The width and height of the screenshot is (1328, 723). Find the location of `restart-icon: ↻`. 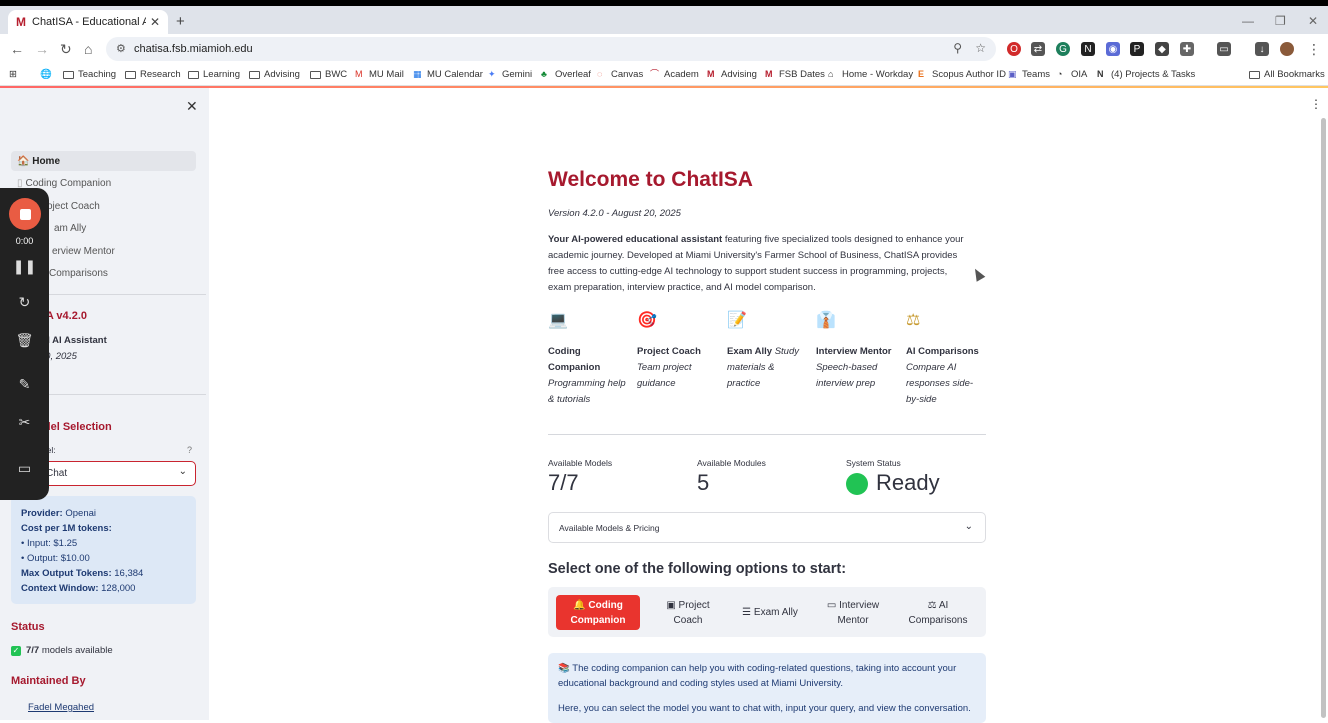

restart-icon: ↻ is located at coordinates (24, 302).